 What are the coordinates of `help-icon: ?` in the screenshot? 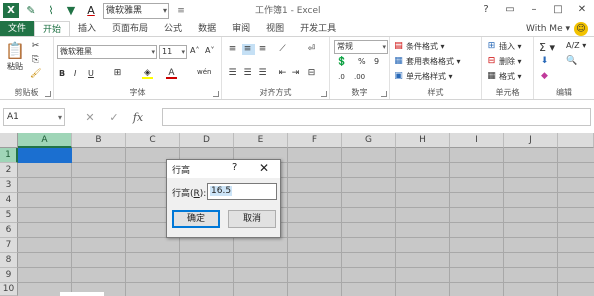 It's located at (486, 10).